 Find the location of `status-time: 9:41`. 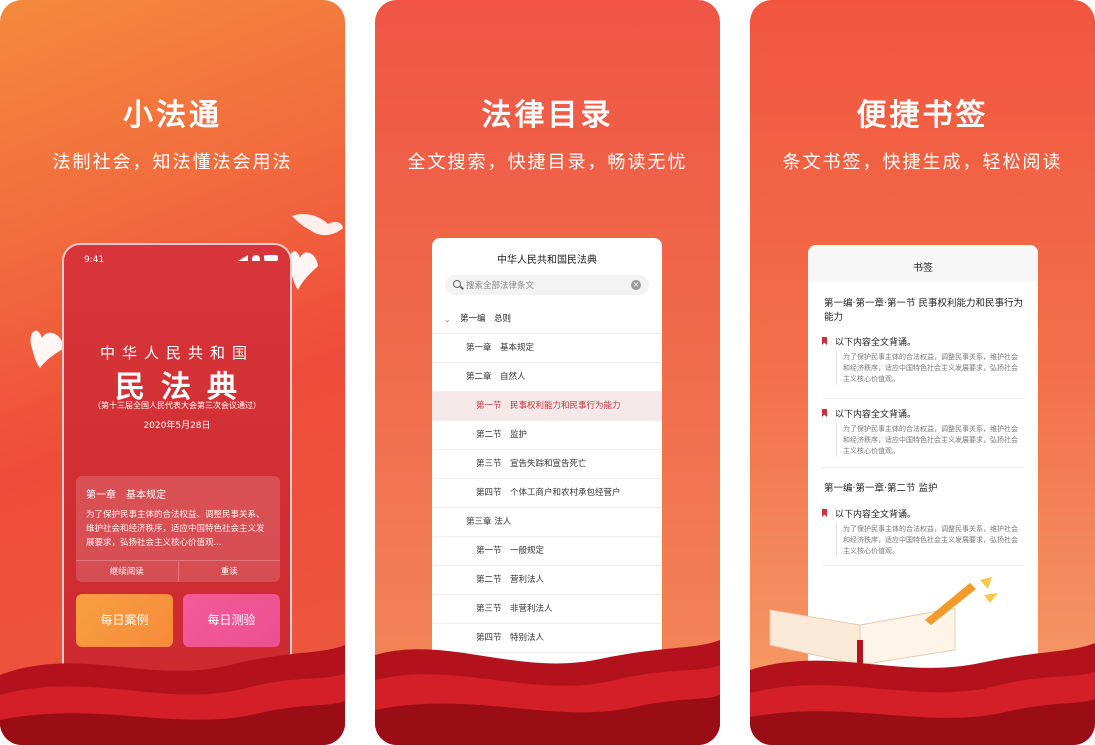

status-time: 9:41 is located at coordinates (94, 260).